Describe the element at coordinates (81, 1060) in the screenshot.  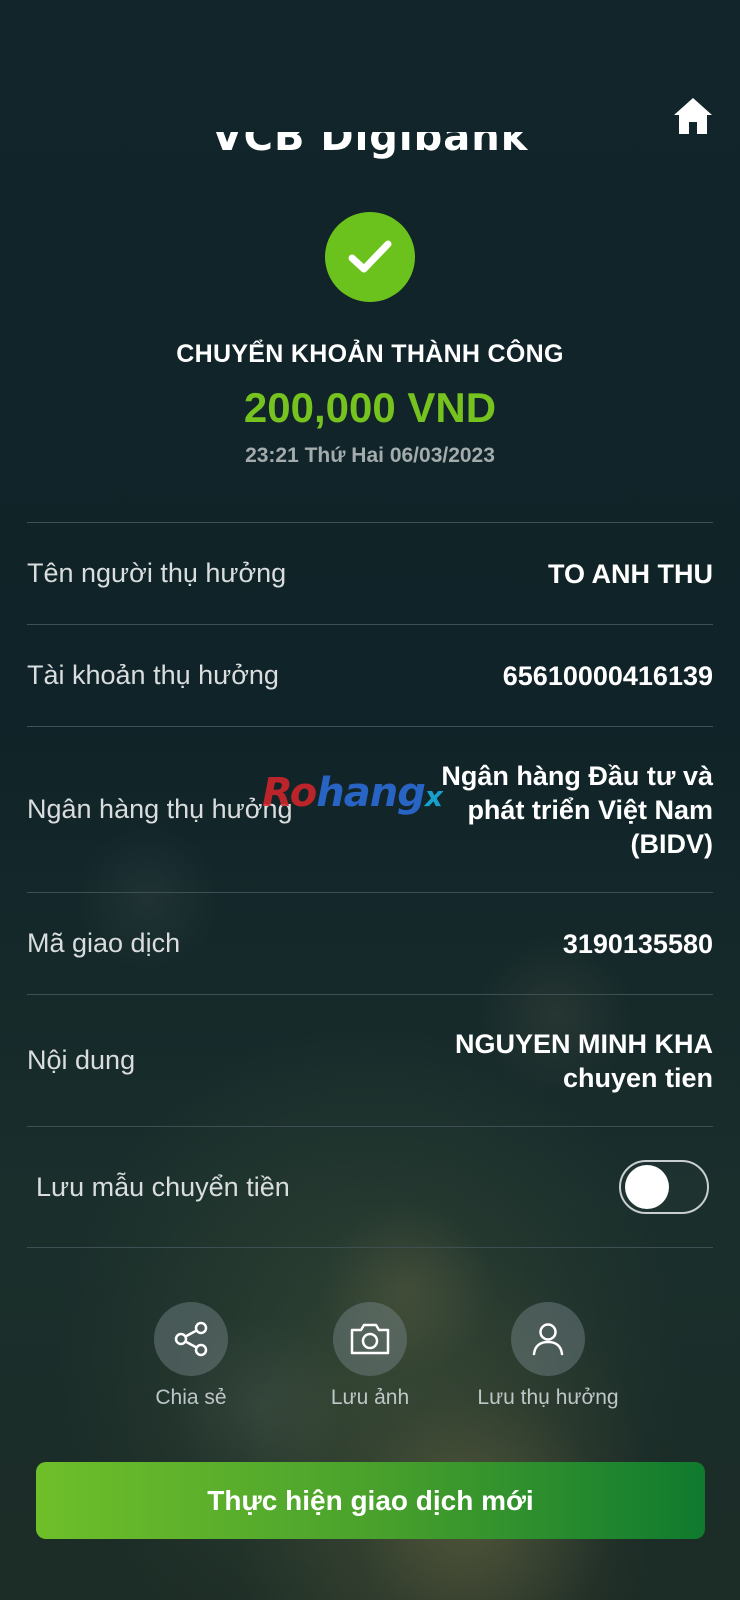
I see `detail-label: Nội dung` at that location.